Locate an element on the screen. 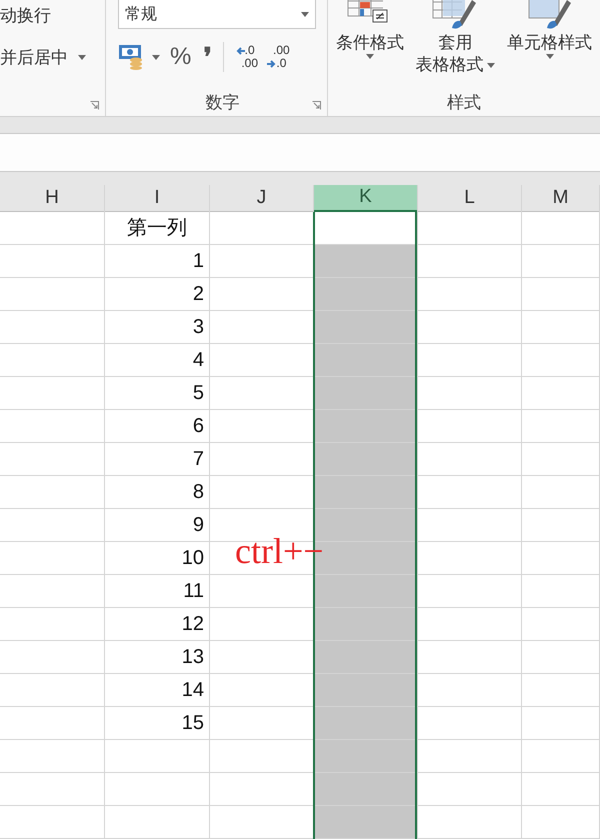 This screenshot has height=839, width=600. table-cell: 第一列 is located at coordinates (157, 228).